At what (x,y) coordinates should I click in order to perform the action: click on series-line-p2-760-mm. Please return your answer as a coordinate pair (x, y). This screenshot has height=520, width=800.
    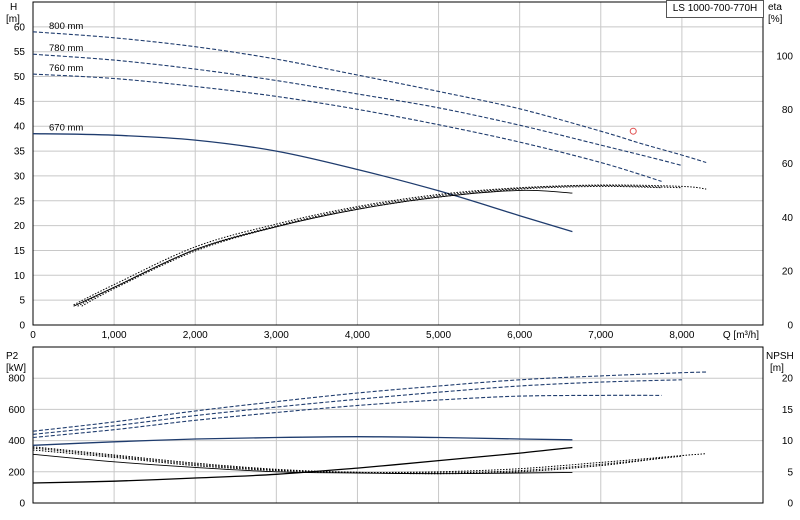
    Looking at the image, I should click on (347, 416).